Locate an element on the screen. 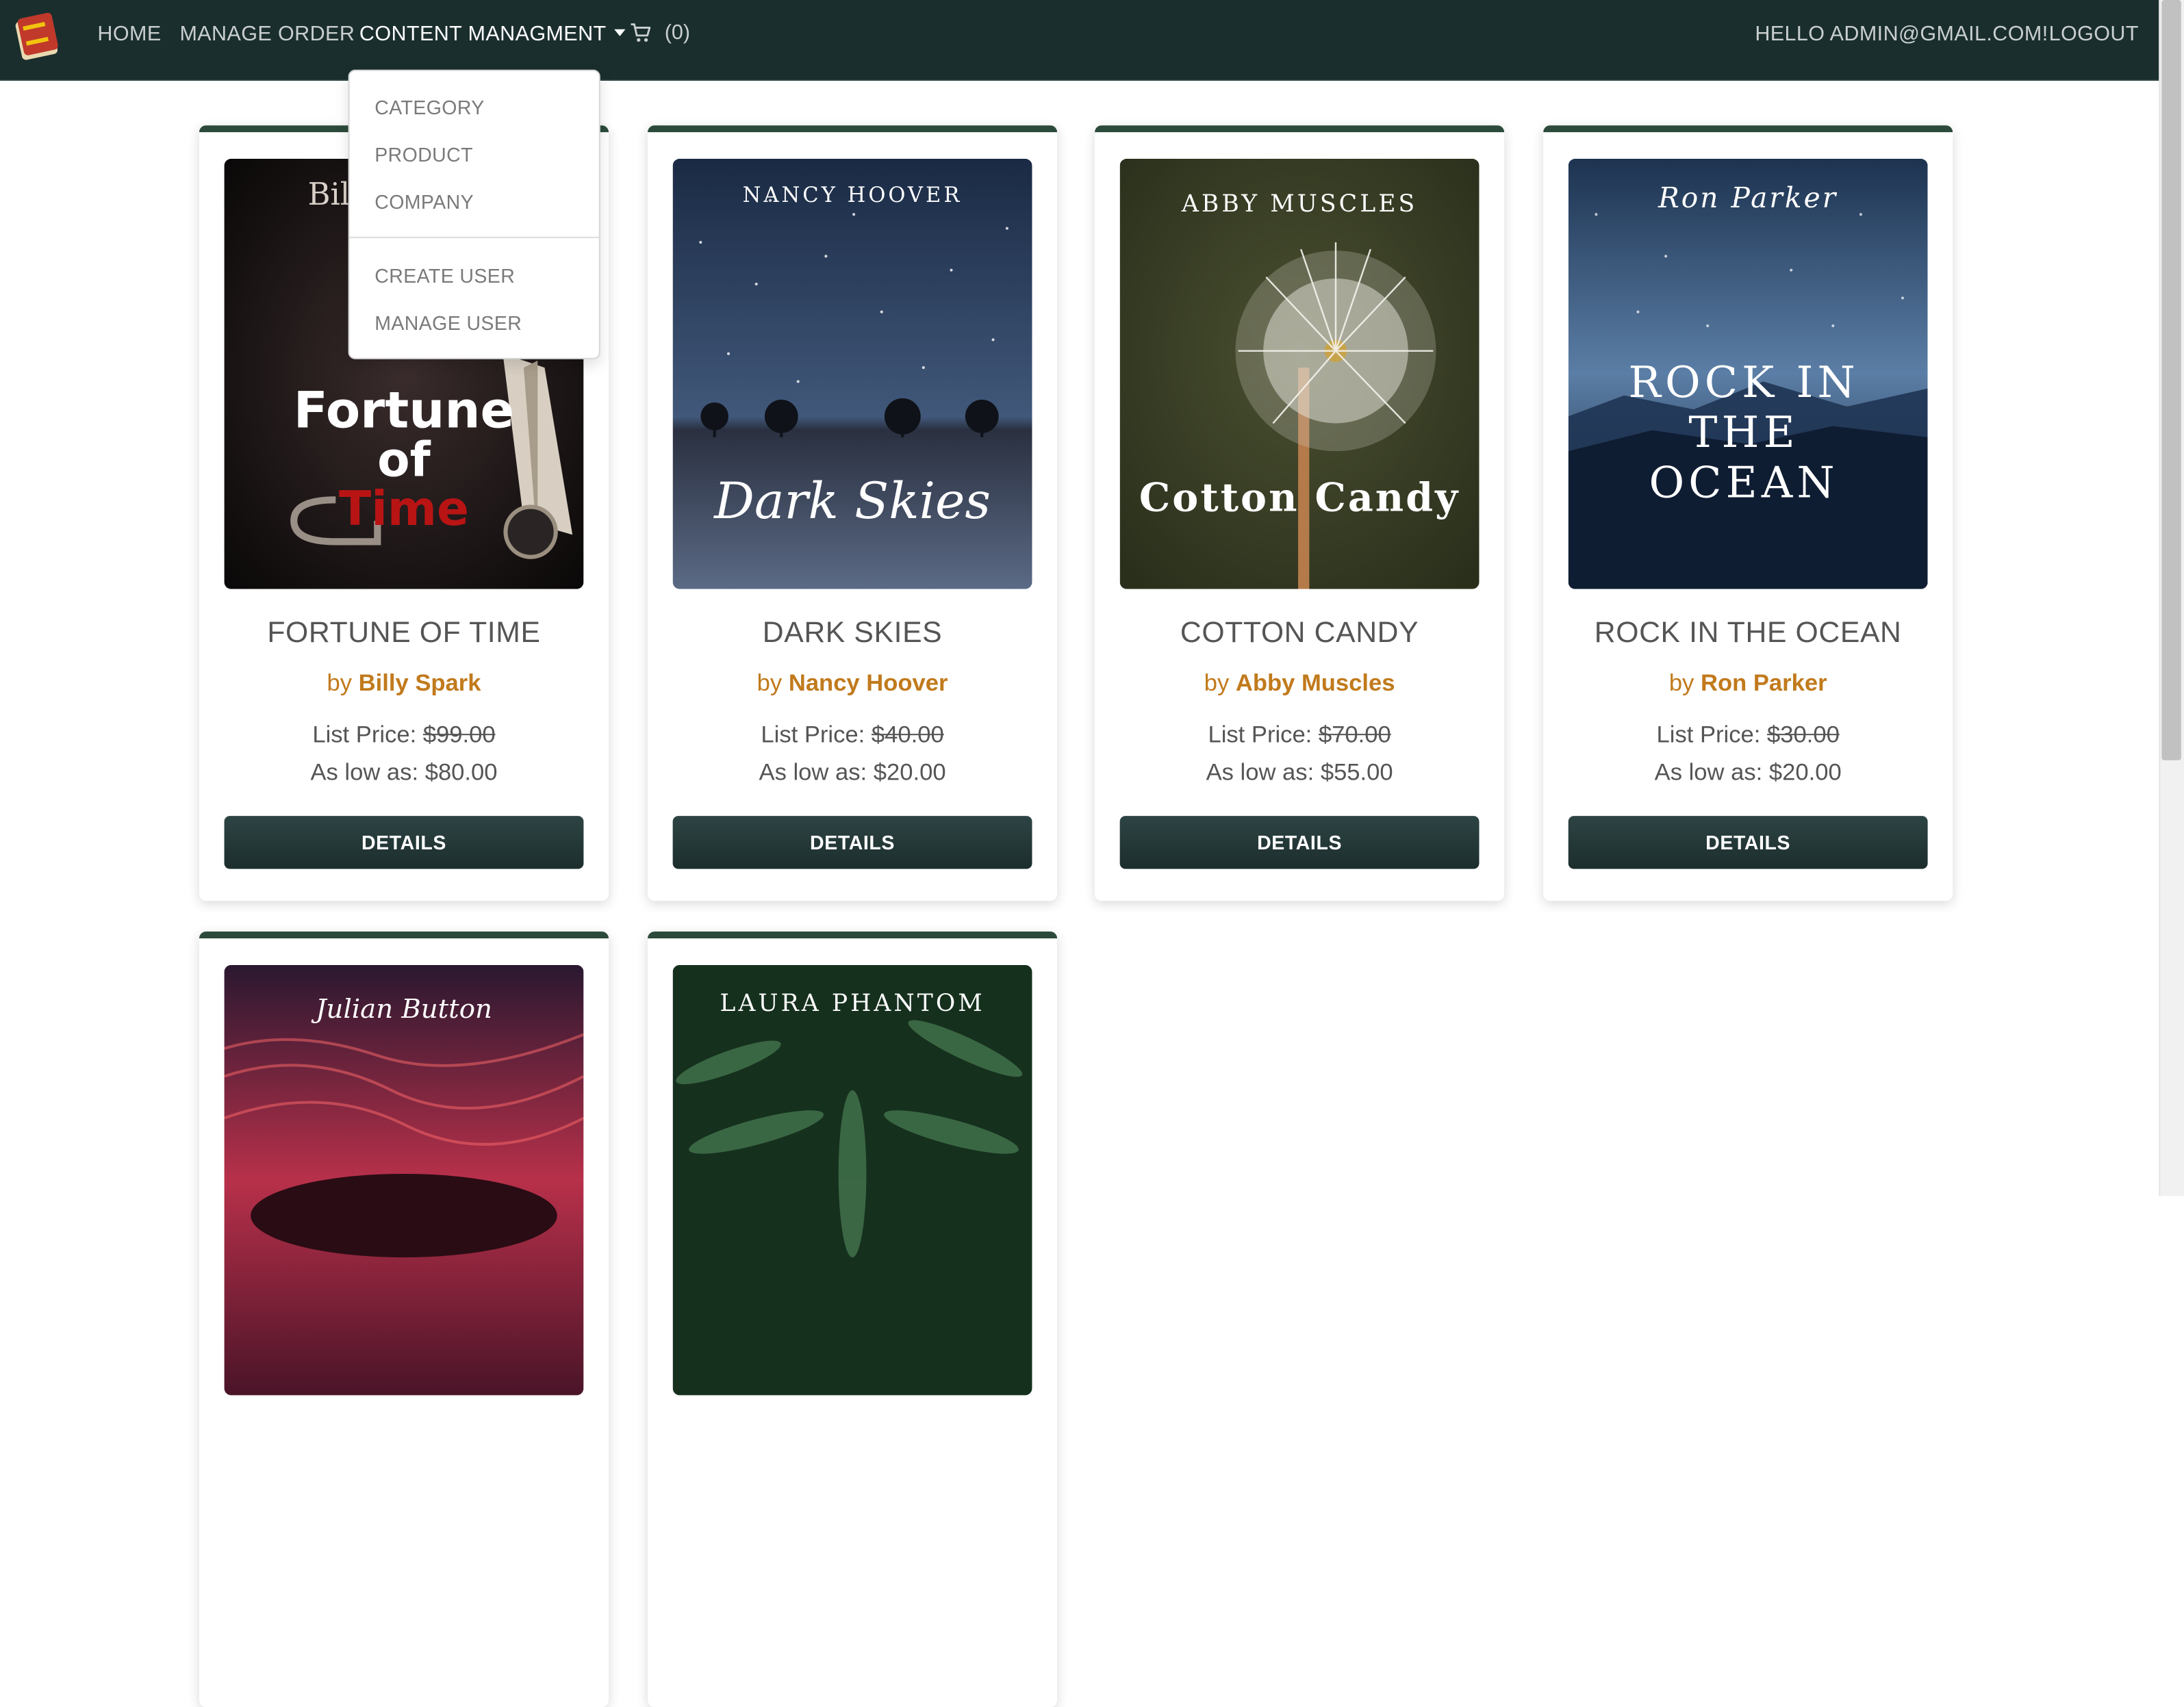  list-price: List Price: $99.00 is located at coordinates (404, 735).